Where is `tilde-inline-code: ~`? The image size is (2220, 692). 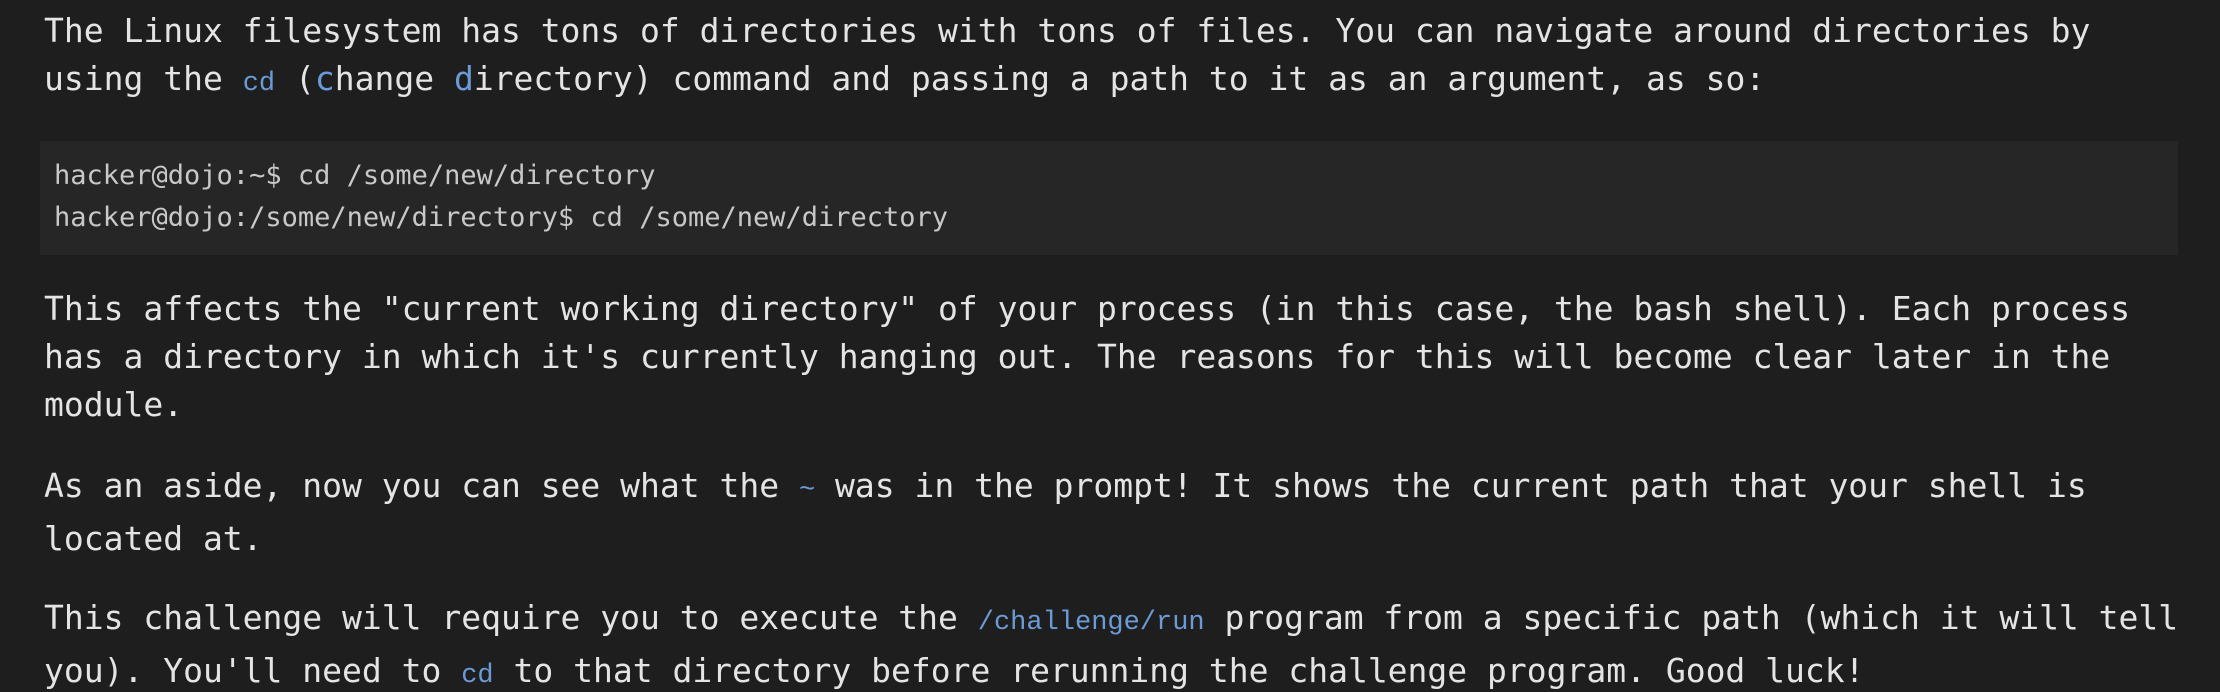
tilde-inline-code: ~ is located at coordinates (807, 491).